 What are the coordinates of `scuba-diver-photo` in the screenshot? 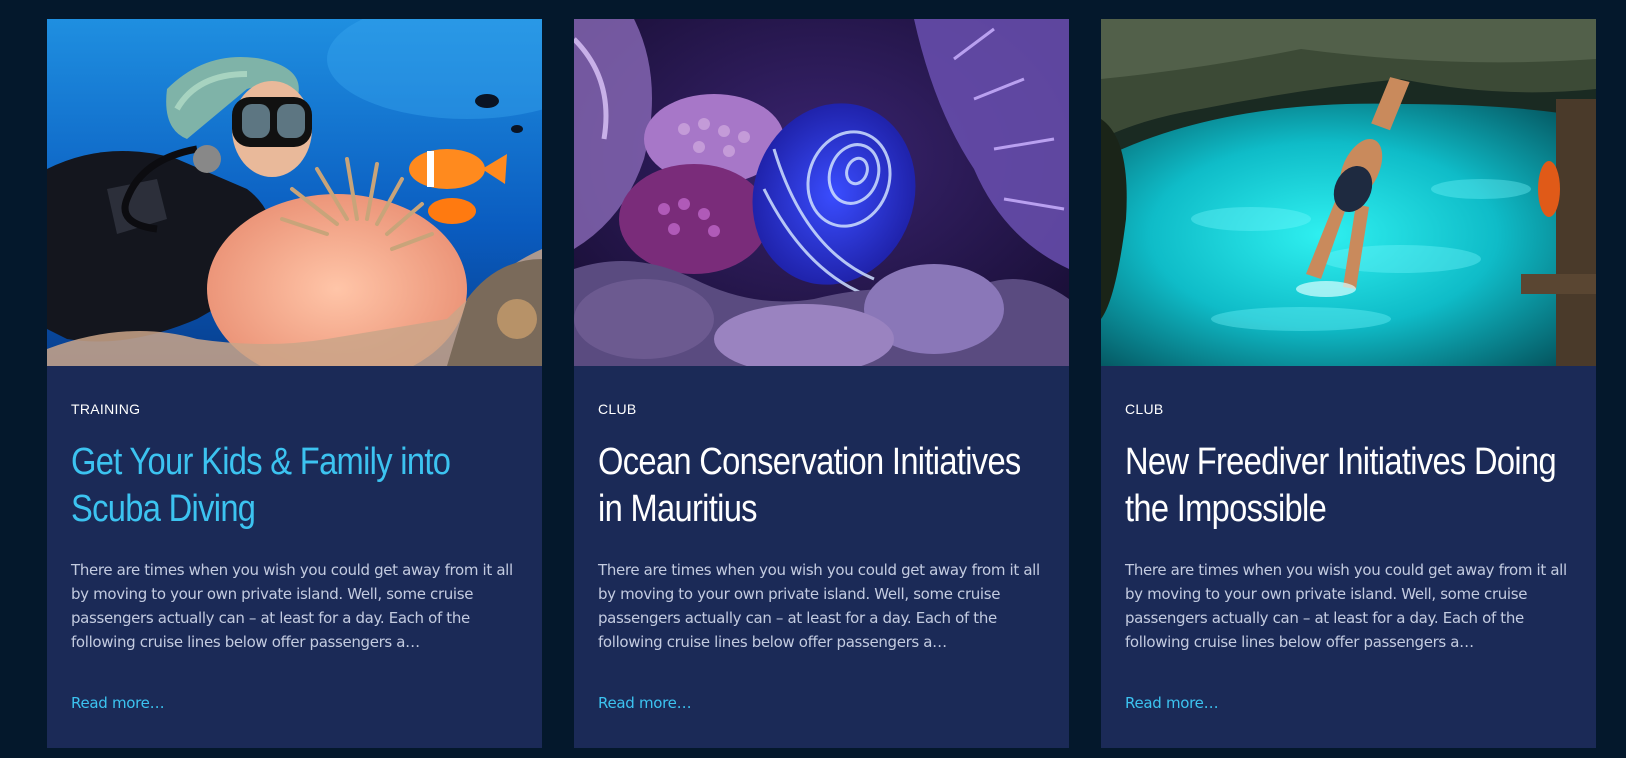 It's located at (294, 192).